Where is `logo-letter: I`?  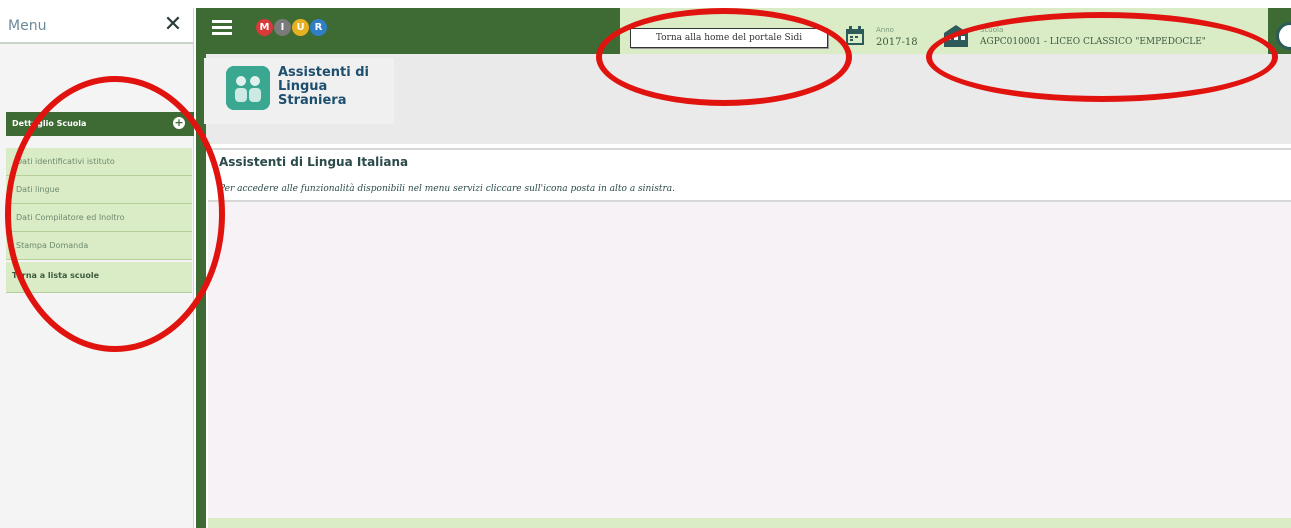
logo-letter: I is located at coordinates (282, 27).